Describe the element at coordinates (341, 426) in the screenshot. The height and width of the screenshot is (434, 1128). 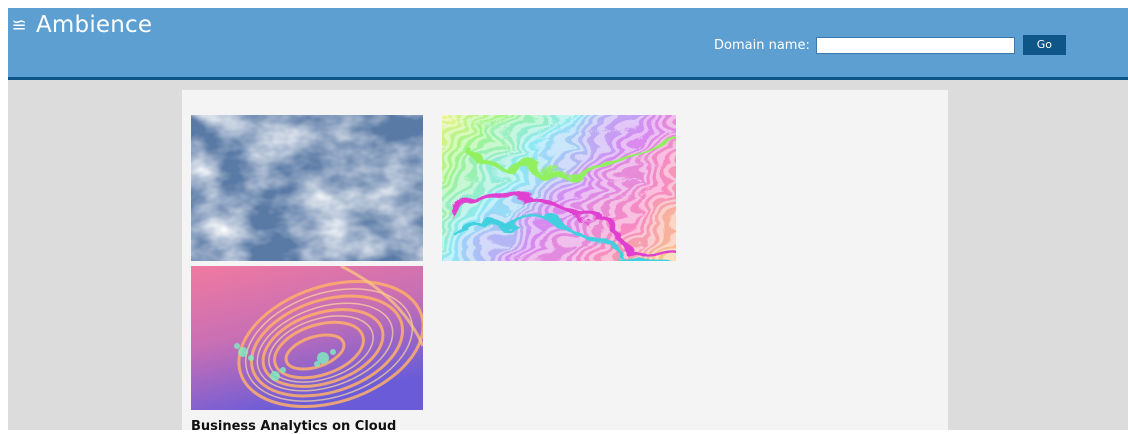
I see `article-title: Business Analytics on Cloud` at that location.